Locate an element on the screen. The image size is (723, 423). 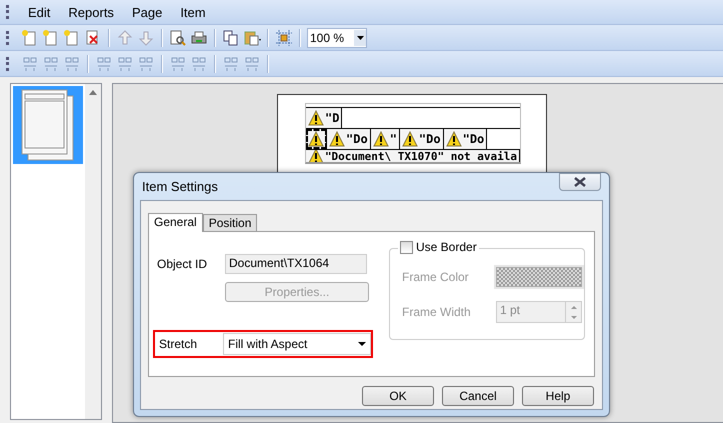
up-arrow-icon is located at coordinates (573, 307).